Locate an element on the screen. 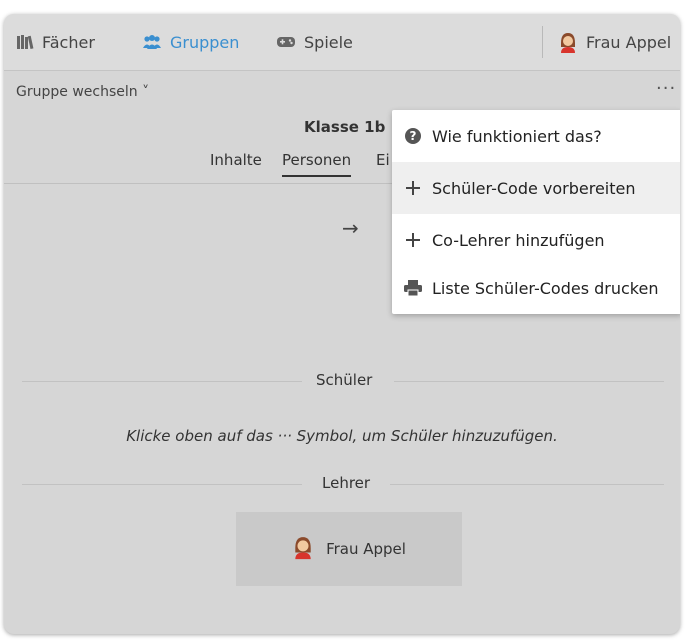 This screenshot has height=640, width=686. arrow-right-icon: → is located at coordinates (350, 228).